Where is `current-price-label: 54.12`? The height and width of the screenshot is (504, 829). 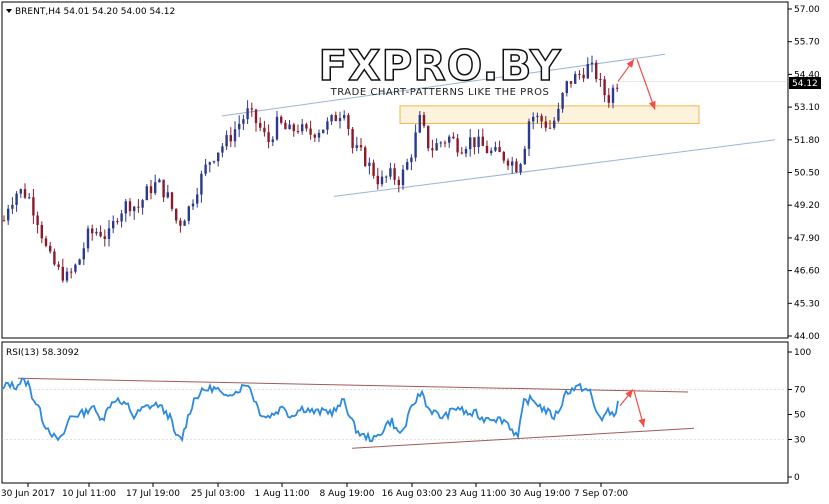 current-price-label: 54.12 is located at coordinates (805, 84).